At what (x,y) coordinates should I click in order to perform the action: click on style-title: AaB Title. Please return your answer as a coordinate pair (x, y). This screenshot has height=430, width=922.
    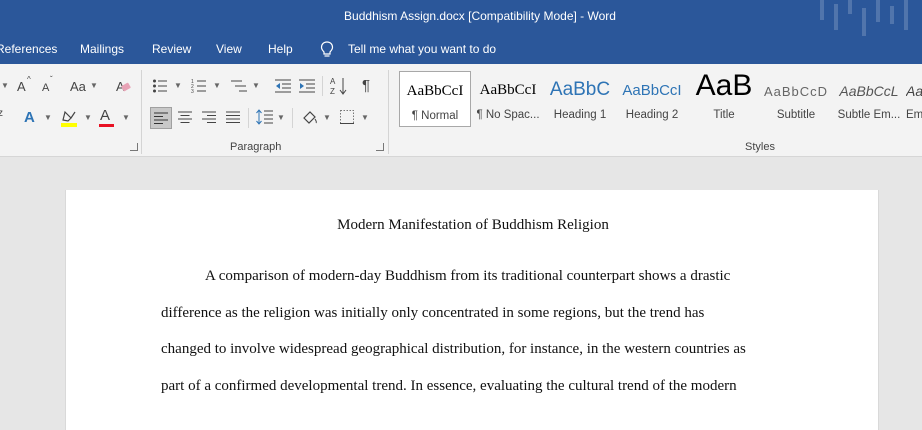
    Looking at the image, I should click on (724, 99).